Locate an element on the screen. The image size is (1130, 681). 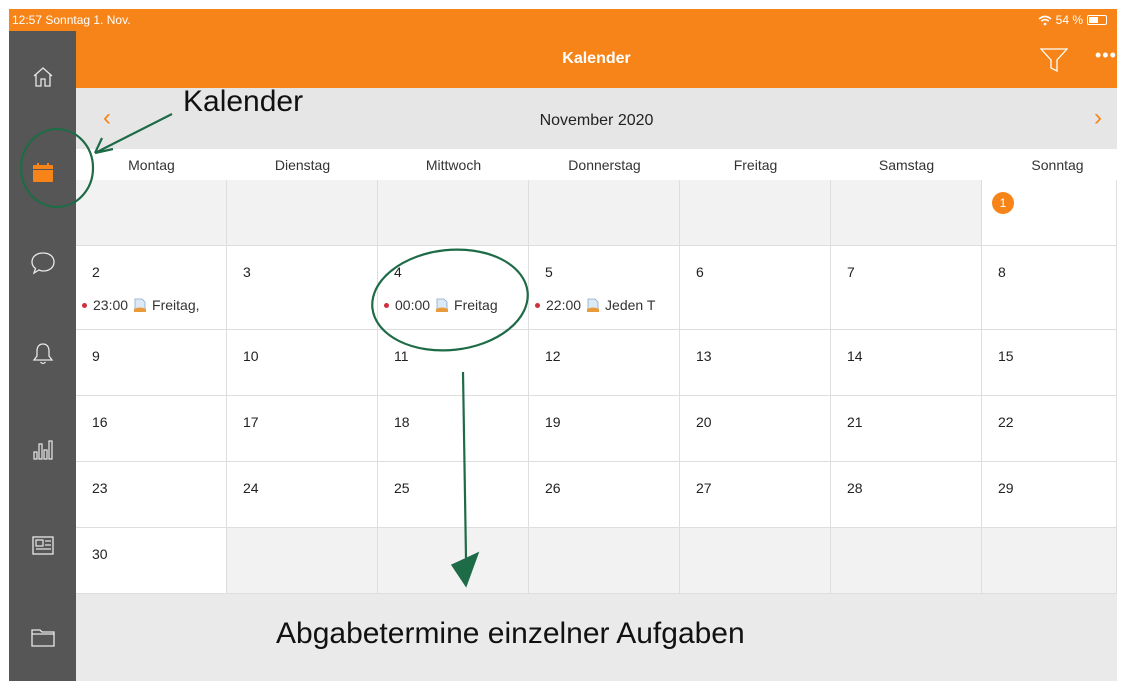
weekday-label: Sonntag is located at coordinates (1057, 165).